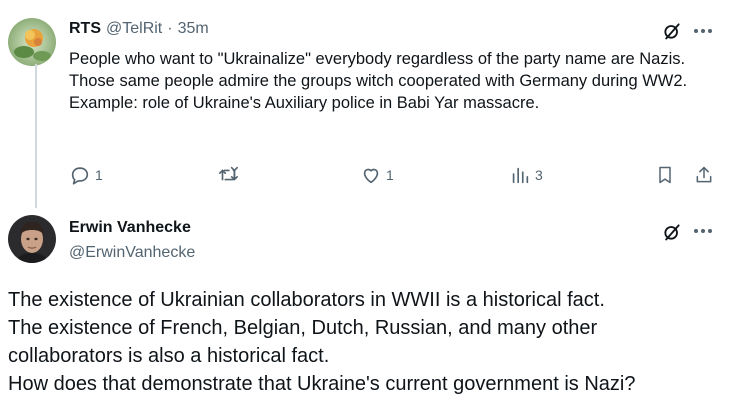 This screenshot has height=410, width=737. Describe the element at coordinates (665, 175) in the screenshot. I see `bookmark-icon` at that location.